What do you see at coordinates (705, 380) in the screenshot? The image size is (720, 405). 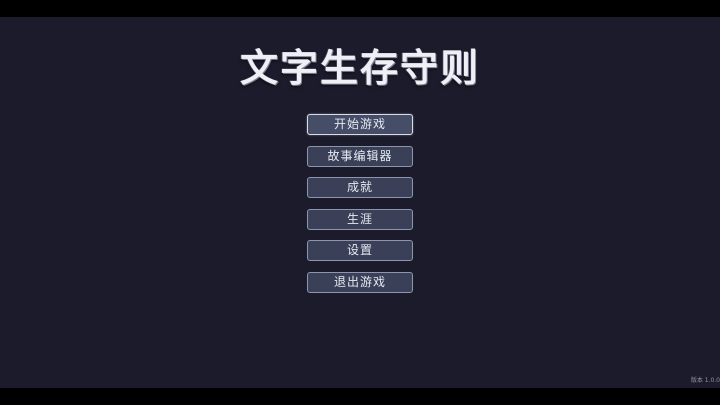 I see `version-label: 版本 1.0.0` at bounding box center [705, 380].